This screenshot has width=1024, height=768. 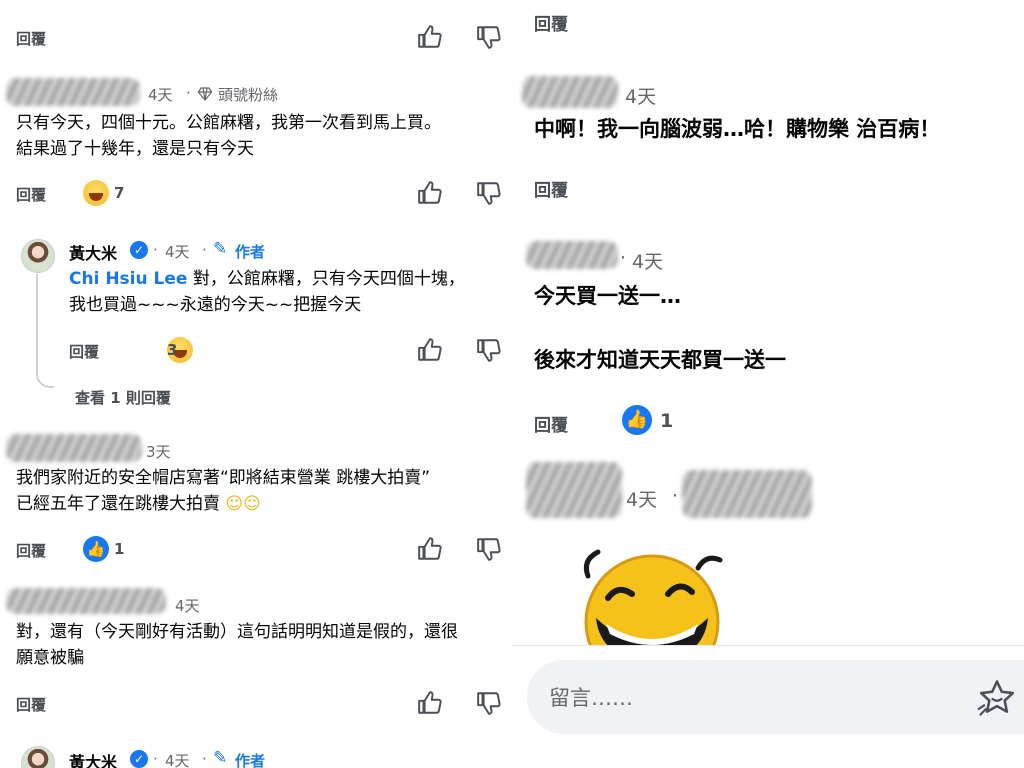 I want to click on comment-text-line: 我也買過~~~永遠的今天~~把握今天, so click(x=215, y=305).